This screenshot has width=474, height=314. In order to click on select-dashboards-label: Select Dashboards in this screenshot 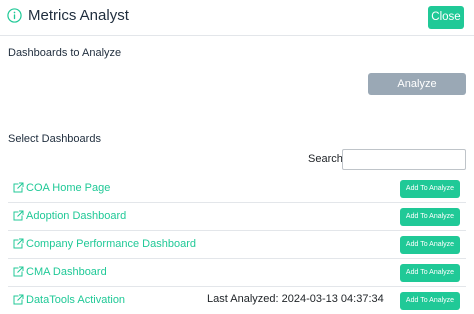, I will do `click(54, 139)`.